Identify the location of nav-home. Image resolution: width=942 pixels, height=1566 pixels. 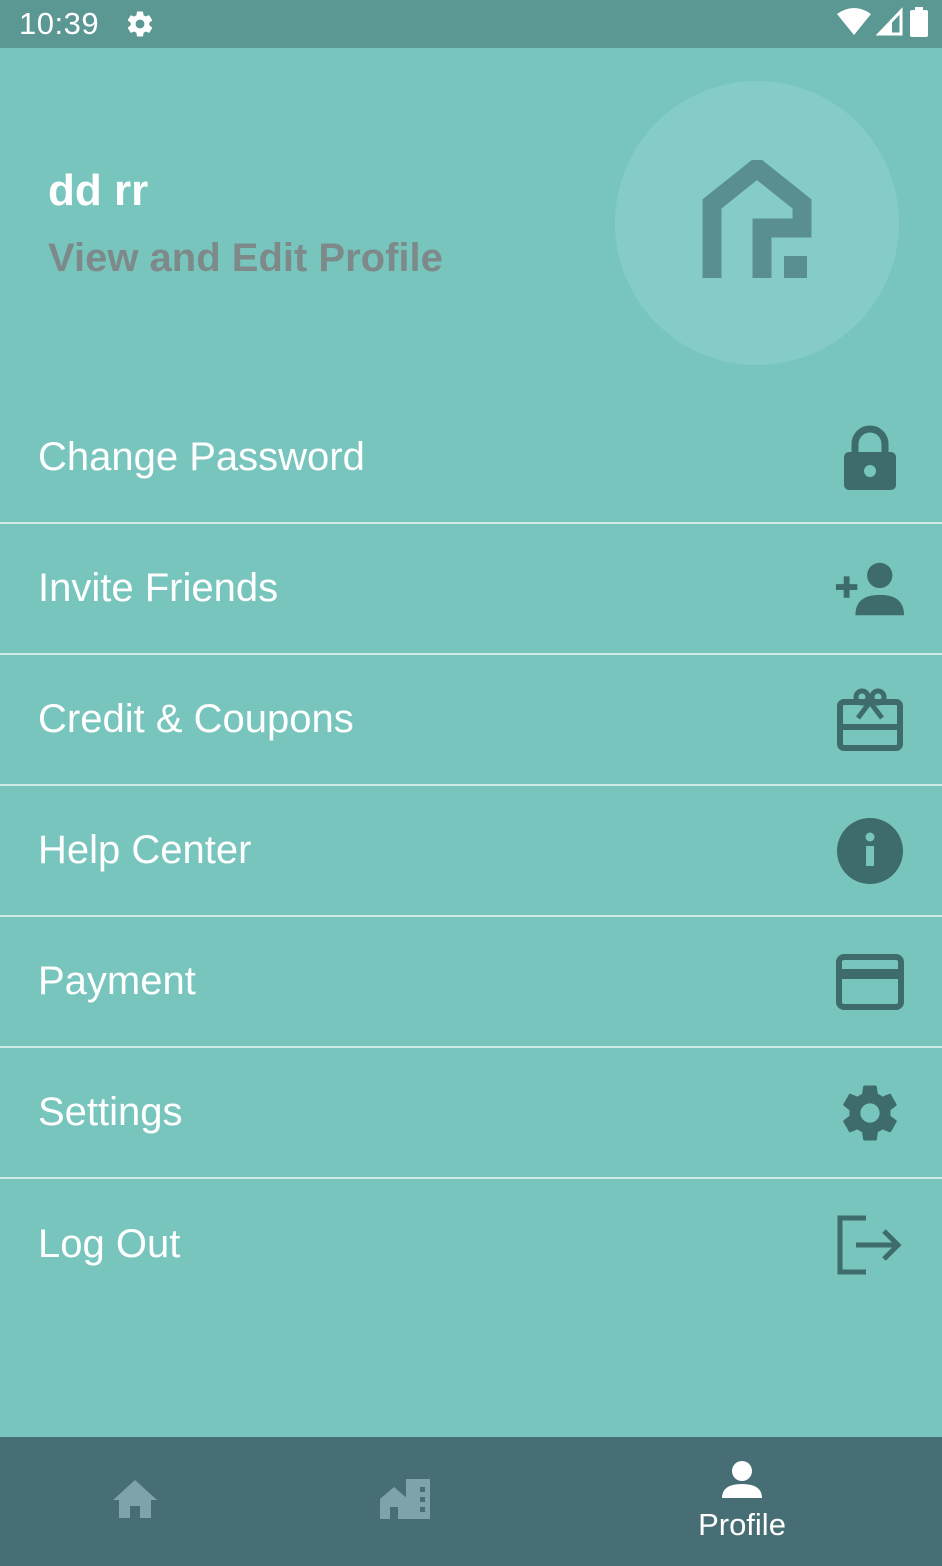
(135, 1501).